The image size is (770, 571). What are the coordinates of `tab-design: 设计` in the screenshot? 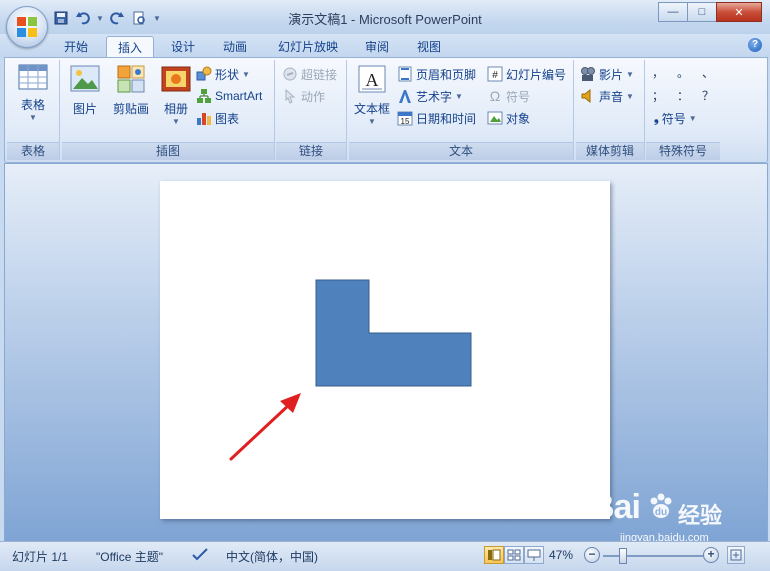 It's located at (183, 47).